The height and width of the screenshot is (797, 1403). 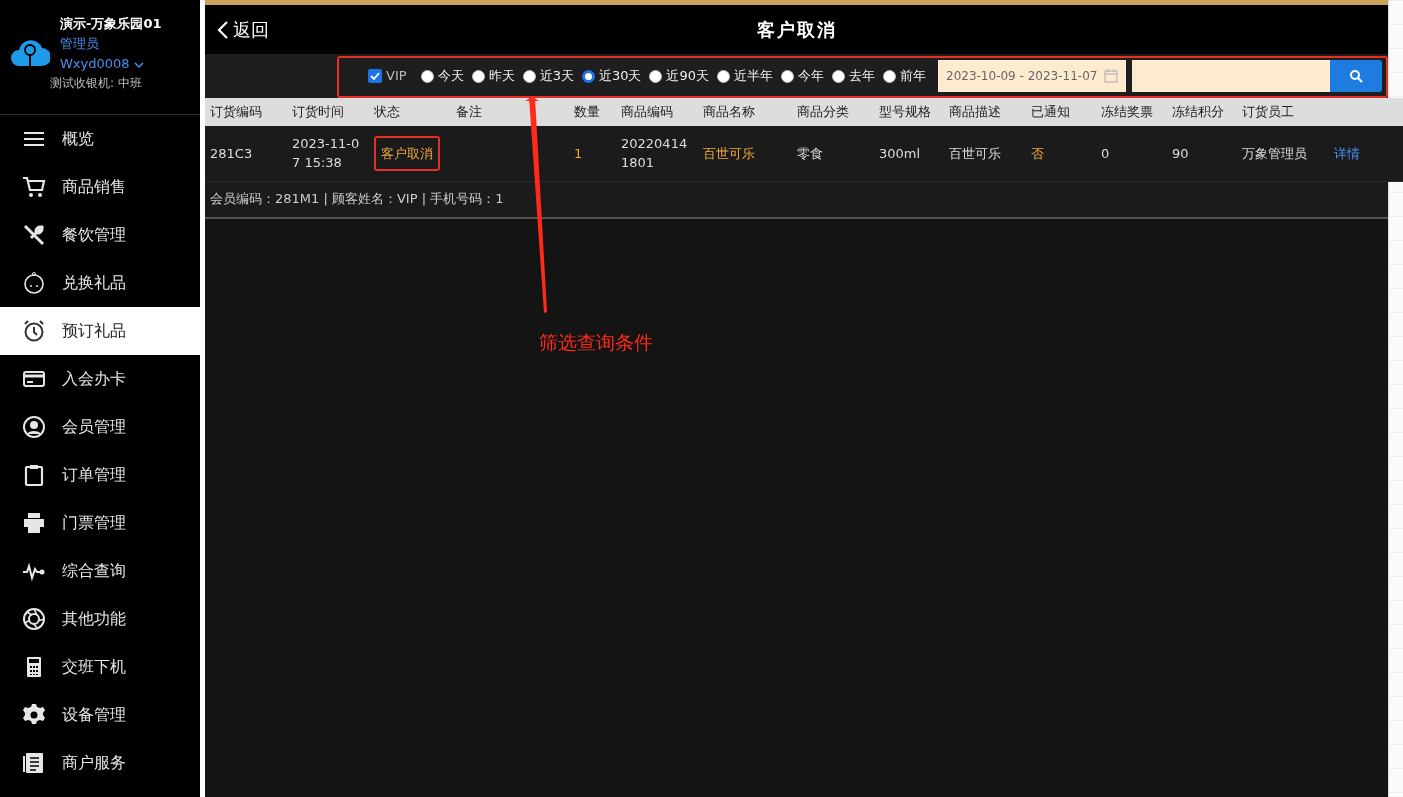 I want to click on user-circle-icon, so click(x=34, y=427).